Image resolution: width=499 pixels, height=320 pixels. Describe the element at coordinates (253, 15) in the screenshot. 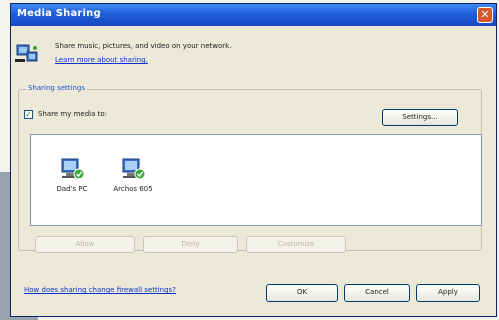

I see `title-bar: Media Sharing ✕` at that location.